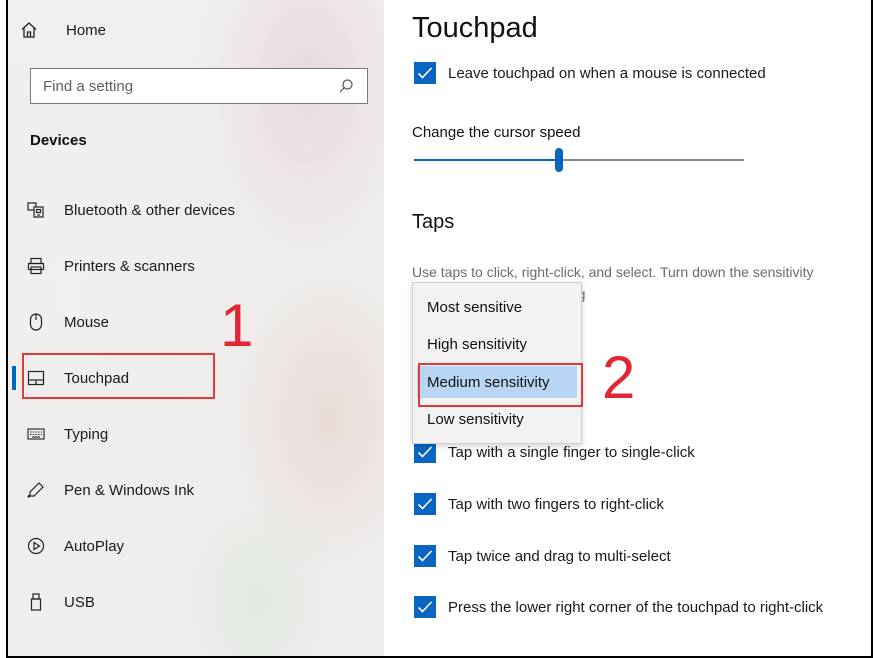 Image resolution: width=873 pixels, height=658 pixels. What do you see at coordinates (43, 30) in the screenshot?
I see `home-icon` at bounding box center [43, 30].